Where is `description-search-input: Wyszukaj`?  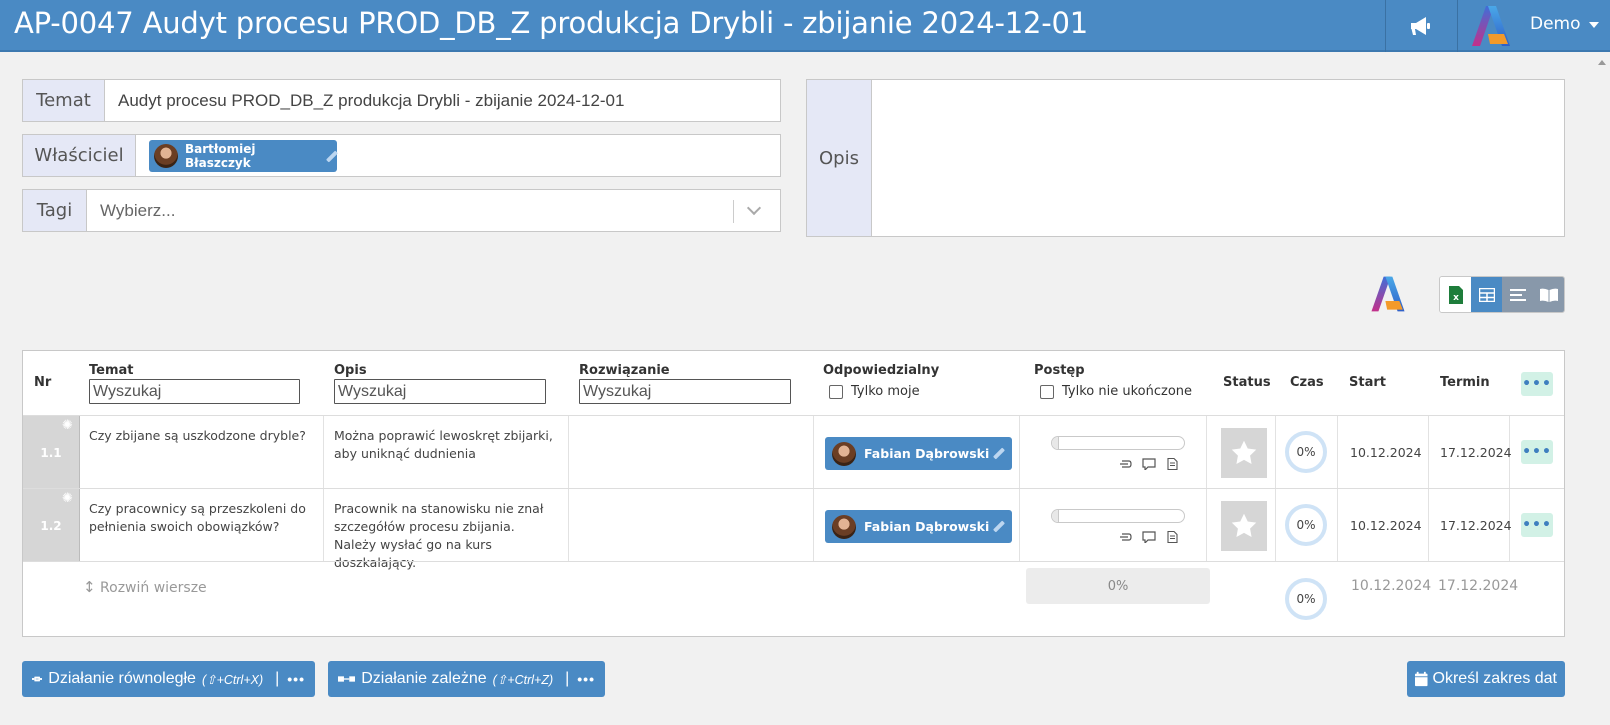
description-search-input: Wyszukaj is located at coordinates (440, 391).